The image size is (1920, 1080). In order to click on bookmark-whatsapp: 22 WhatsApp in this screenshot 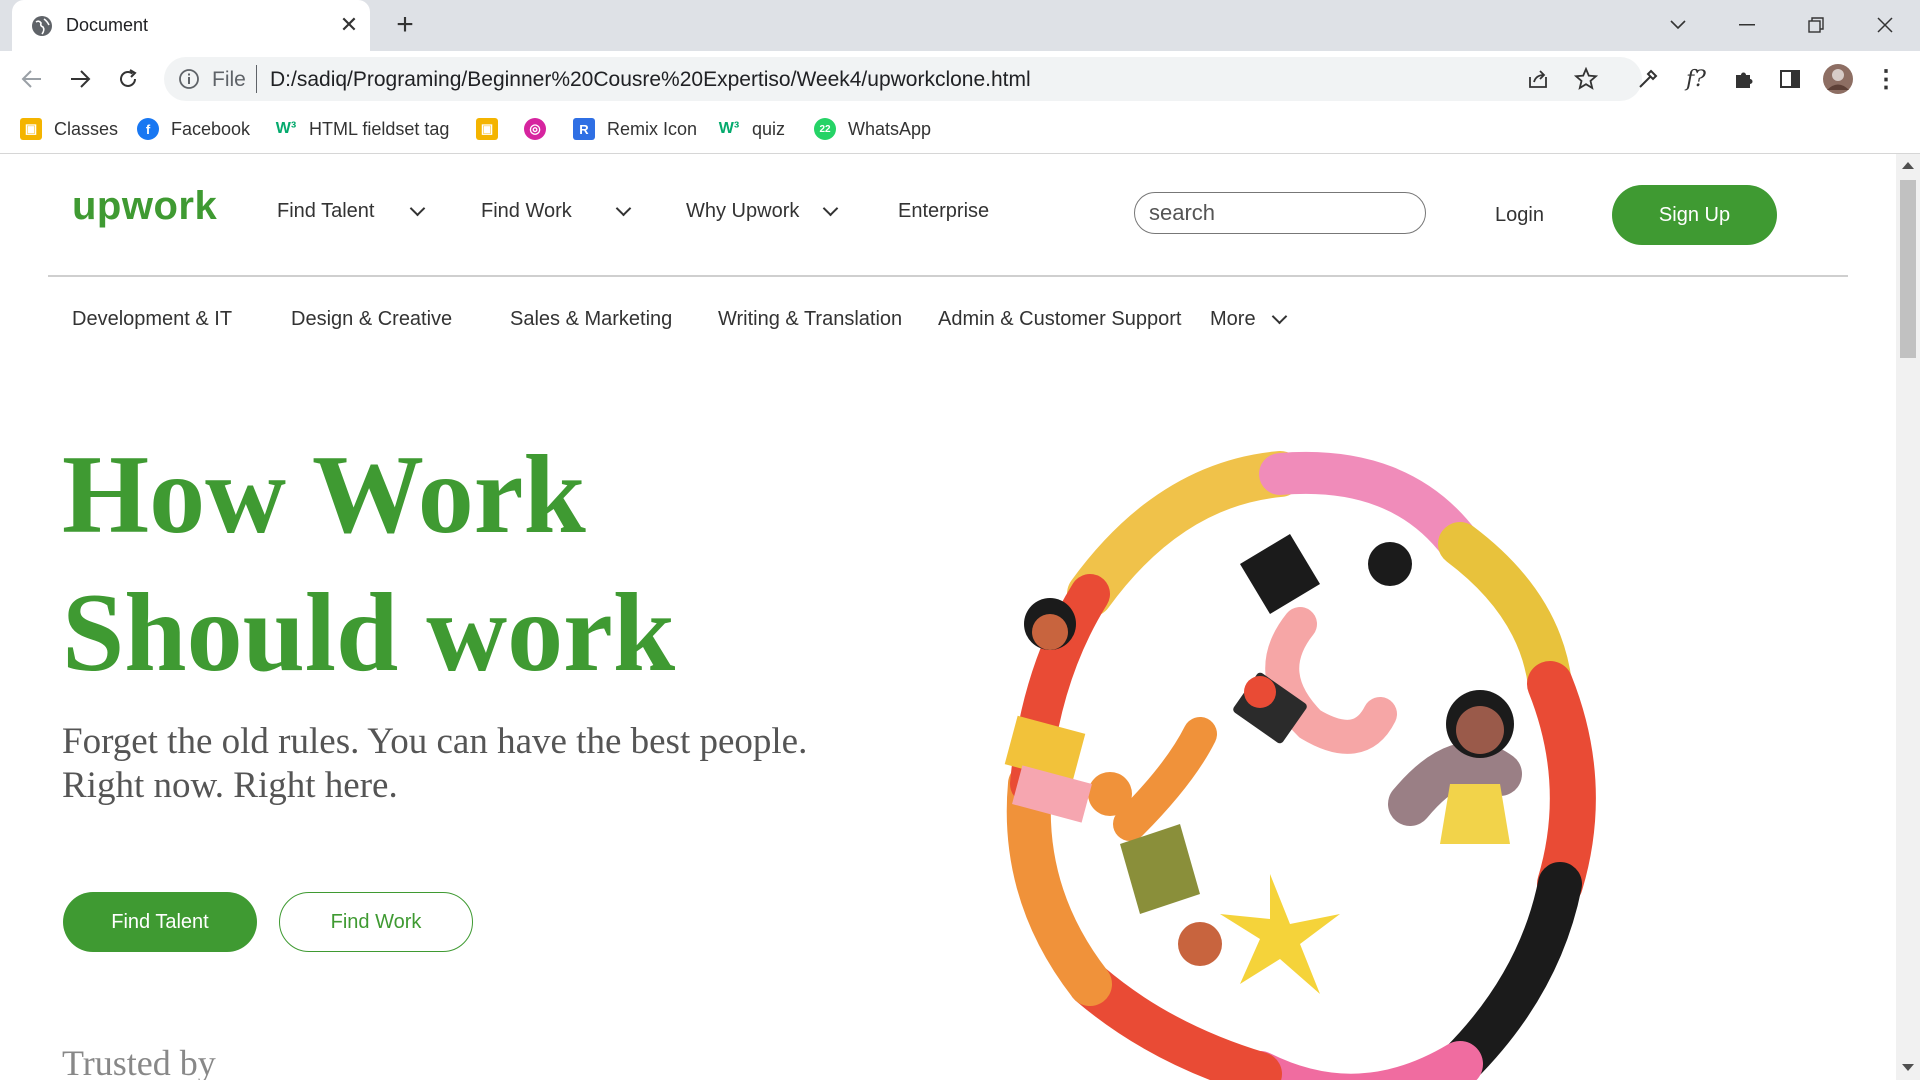, I will do `click(872, 129)`.